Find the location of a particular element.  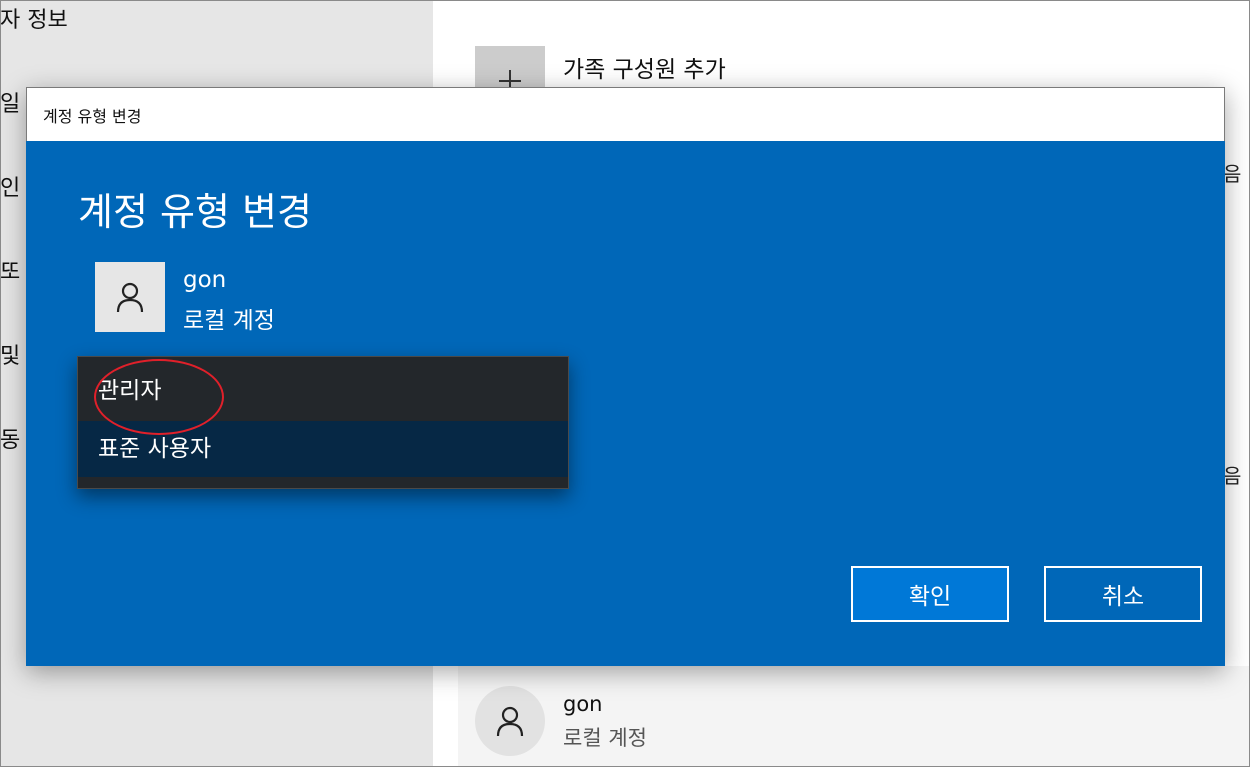

sidebar-item-3: 인 is located at coordinates (10, 186).